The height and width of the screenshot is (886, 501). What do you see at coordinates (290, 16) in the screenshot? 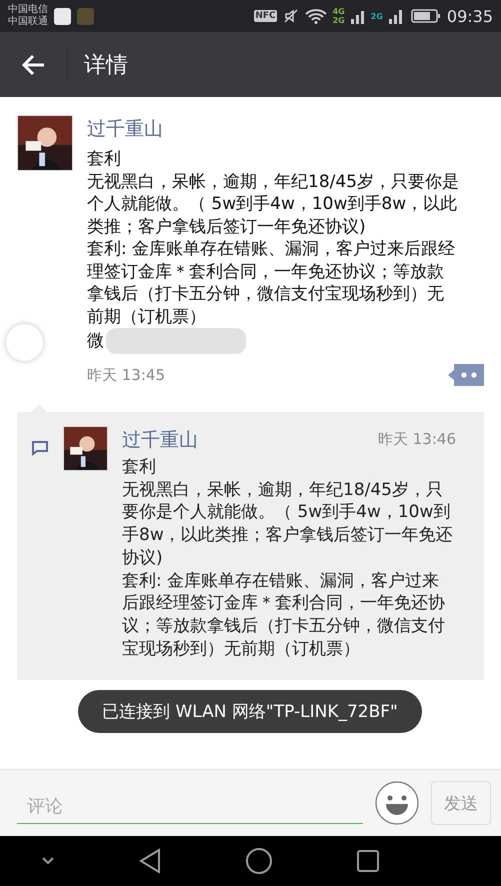
I see `mute-icon` at bounding box center [290, 16].